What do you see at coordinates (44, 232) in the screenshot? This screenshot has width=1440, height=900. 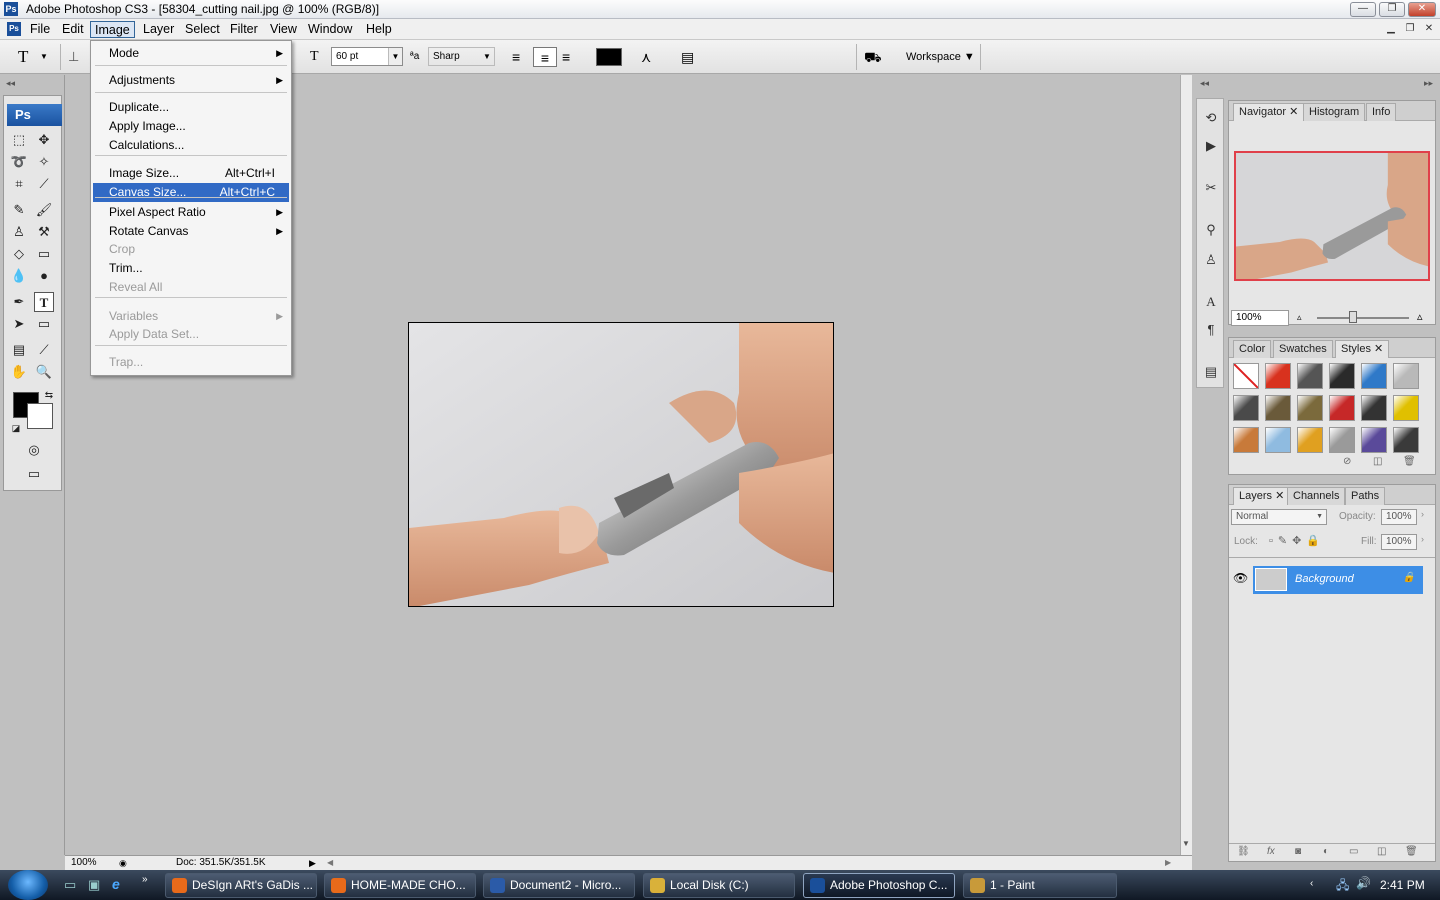 I see `history-brush-tool-icon: ⚒` at bounding box center [44, 232].